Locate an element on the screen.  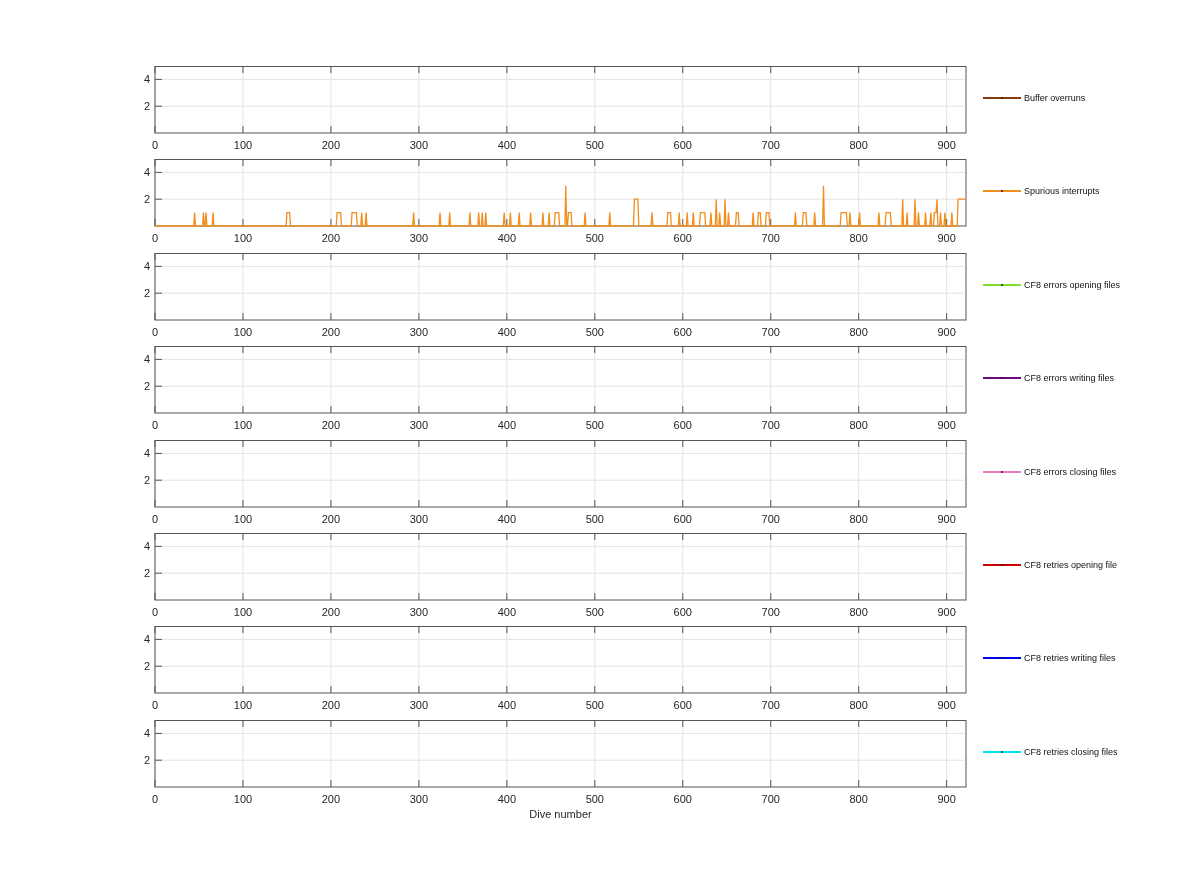
legend-label: CF8 errors writing files is located at coordinates (1069, 378).